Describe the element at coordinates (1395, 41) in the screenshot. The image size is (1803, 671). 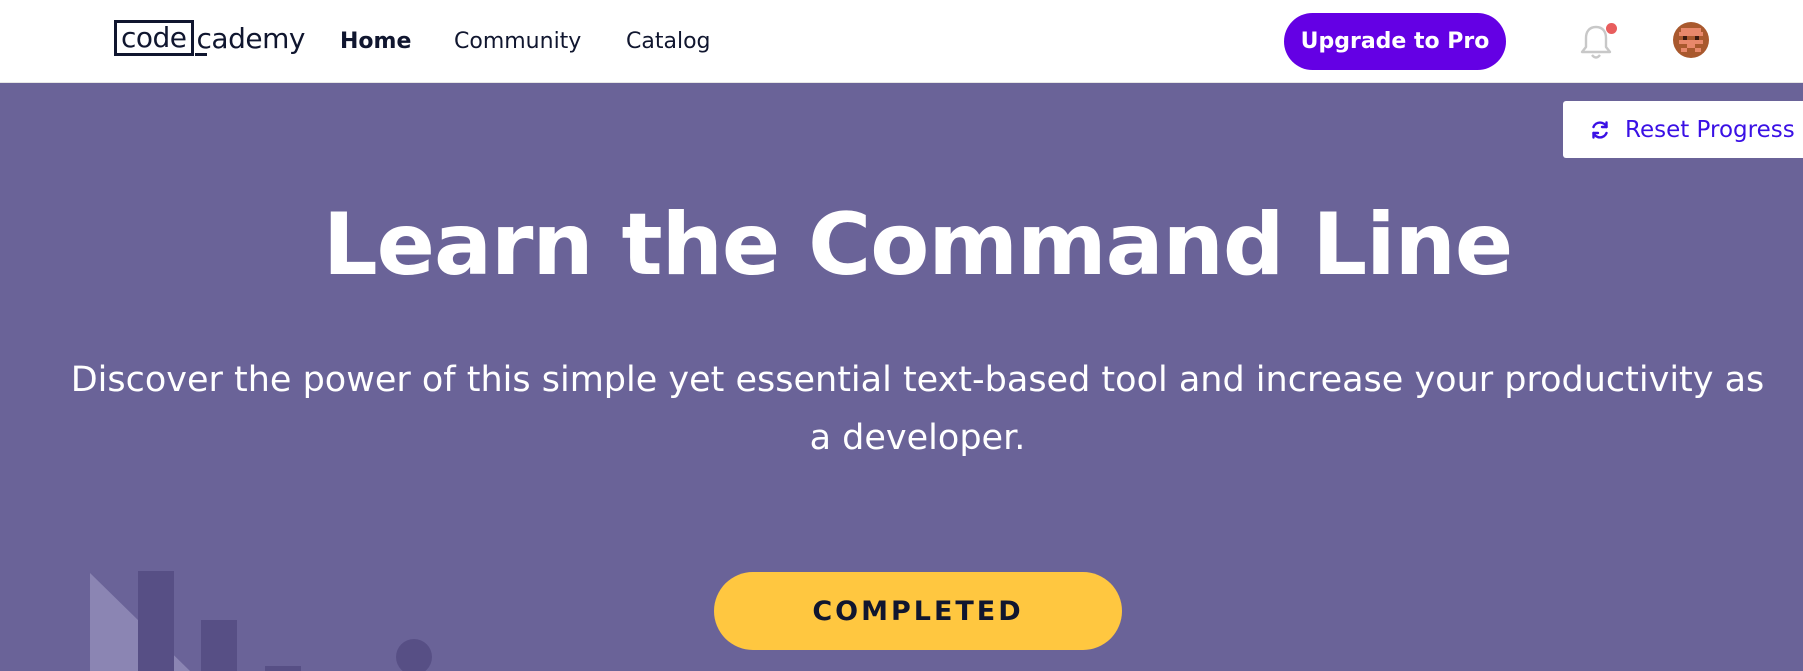
I see `upgrade-to-pro-button: Upgrade to Pro` at that location.